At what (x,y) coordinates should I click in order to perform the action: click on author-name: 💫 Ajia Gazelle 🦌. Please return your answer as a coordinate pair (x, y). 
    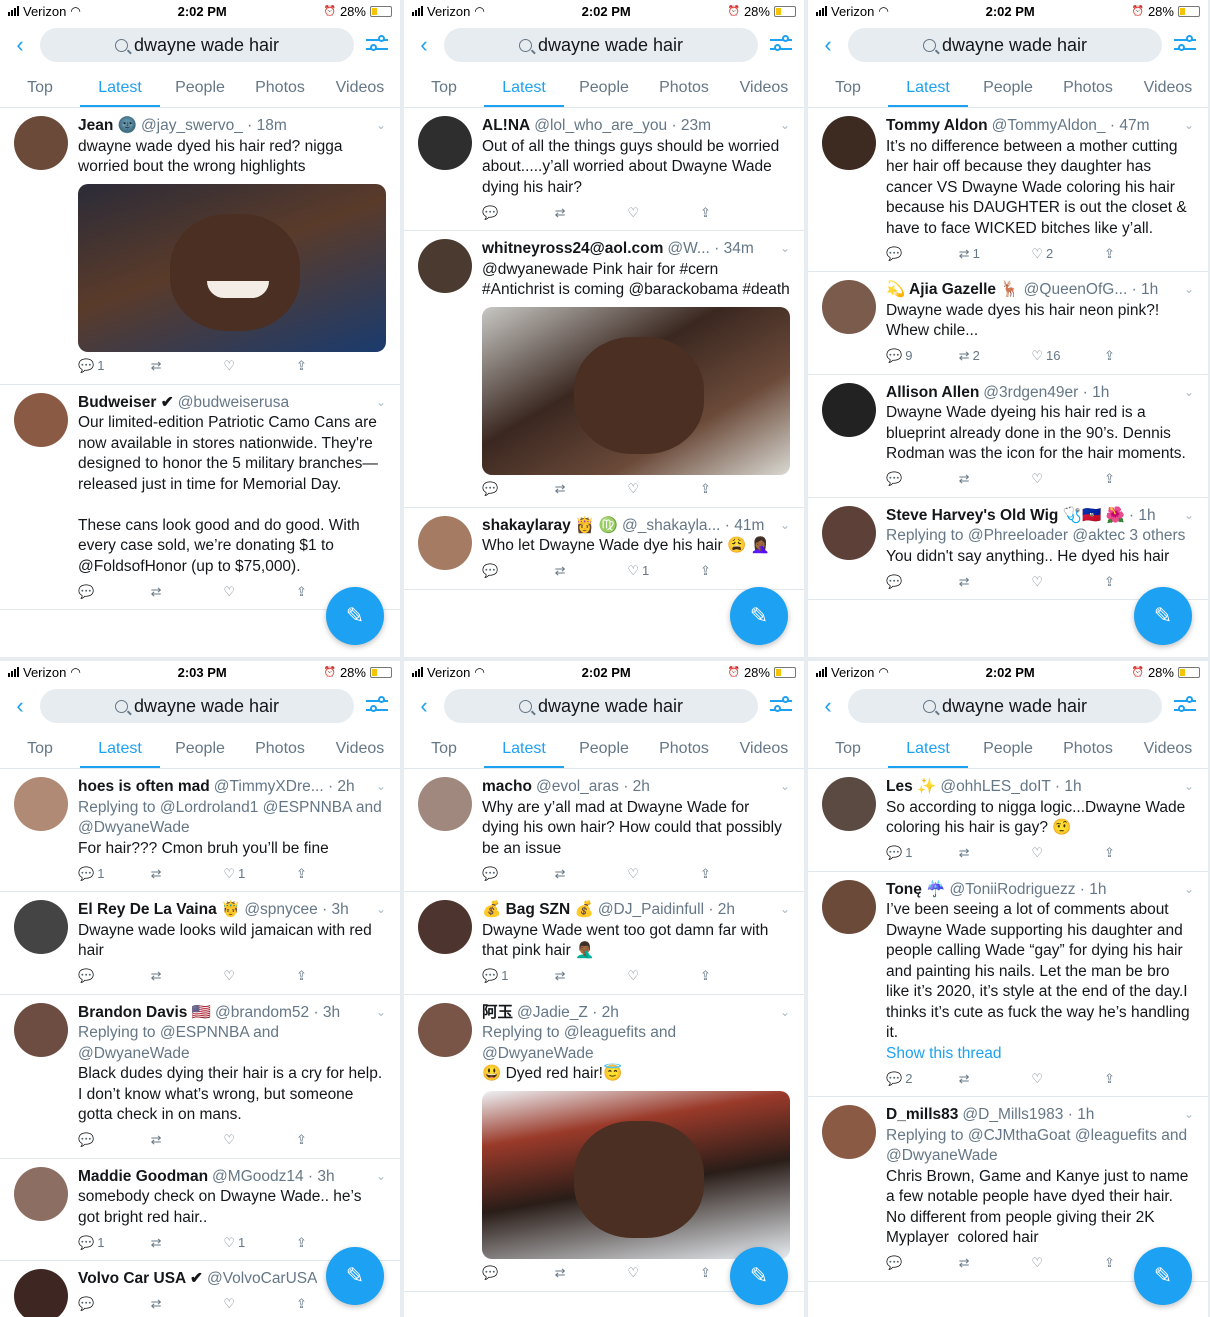
    Looking at the image, I should click on (953, 290).